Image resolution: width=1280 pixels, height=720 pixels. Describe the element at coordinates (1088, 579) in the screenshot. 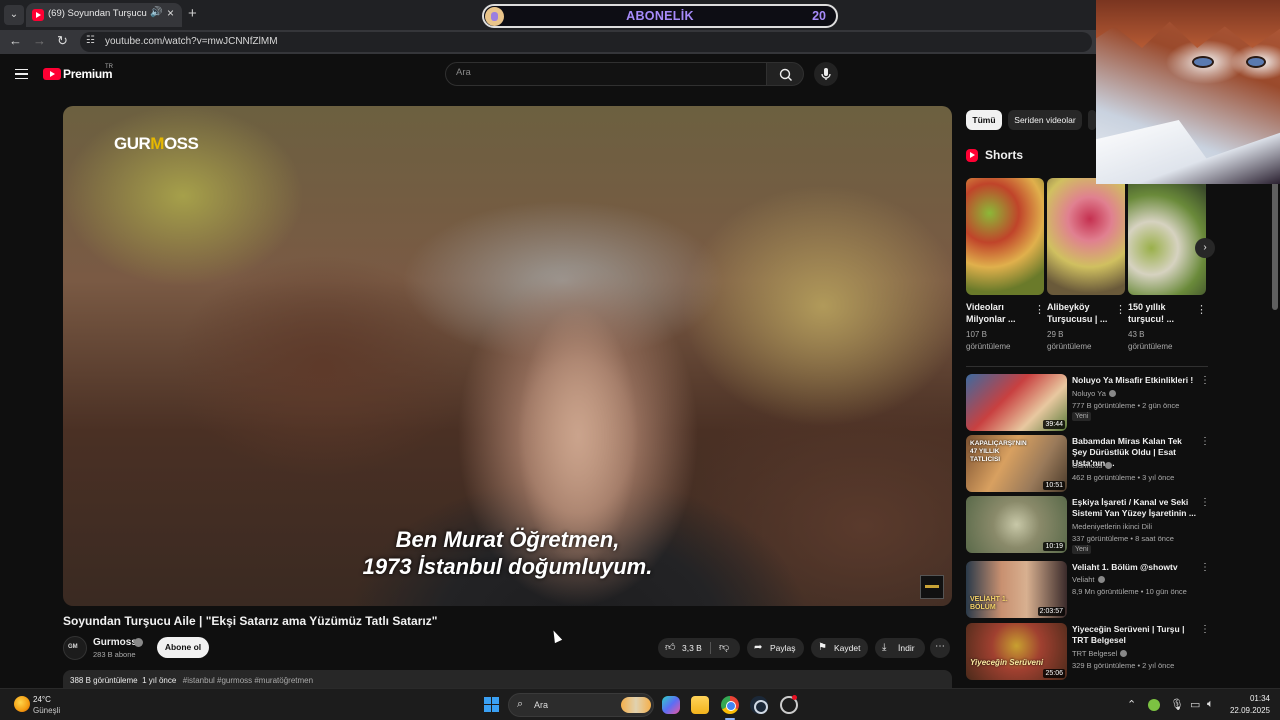

I see `channel-name: Veliaht` at that location.